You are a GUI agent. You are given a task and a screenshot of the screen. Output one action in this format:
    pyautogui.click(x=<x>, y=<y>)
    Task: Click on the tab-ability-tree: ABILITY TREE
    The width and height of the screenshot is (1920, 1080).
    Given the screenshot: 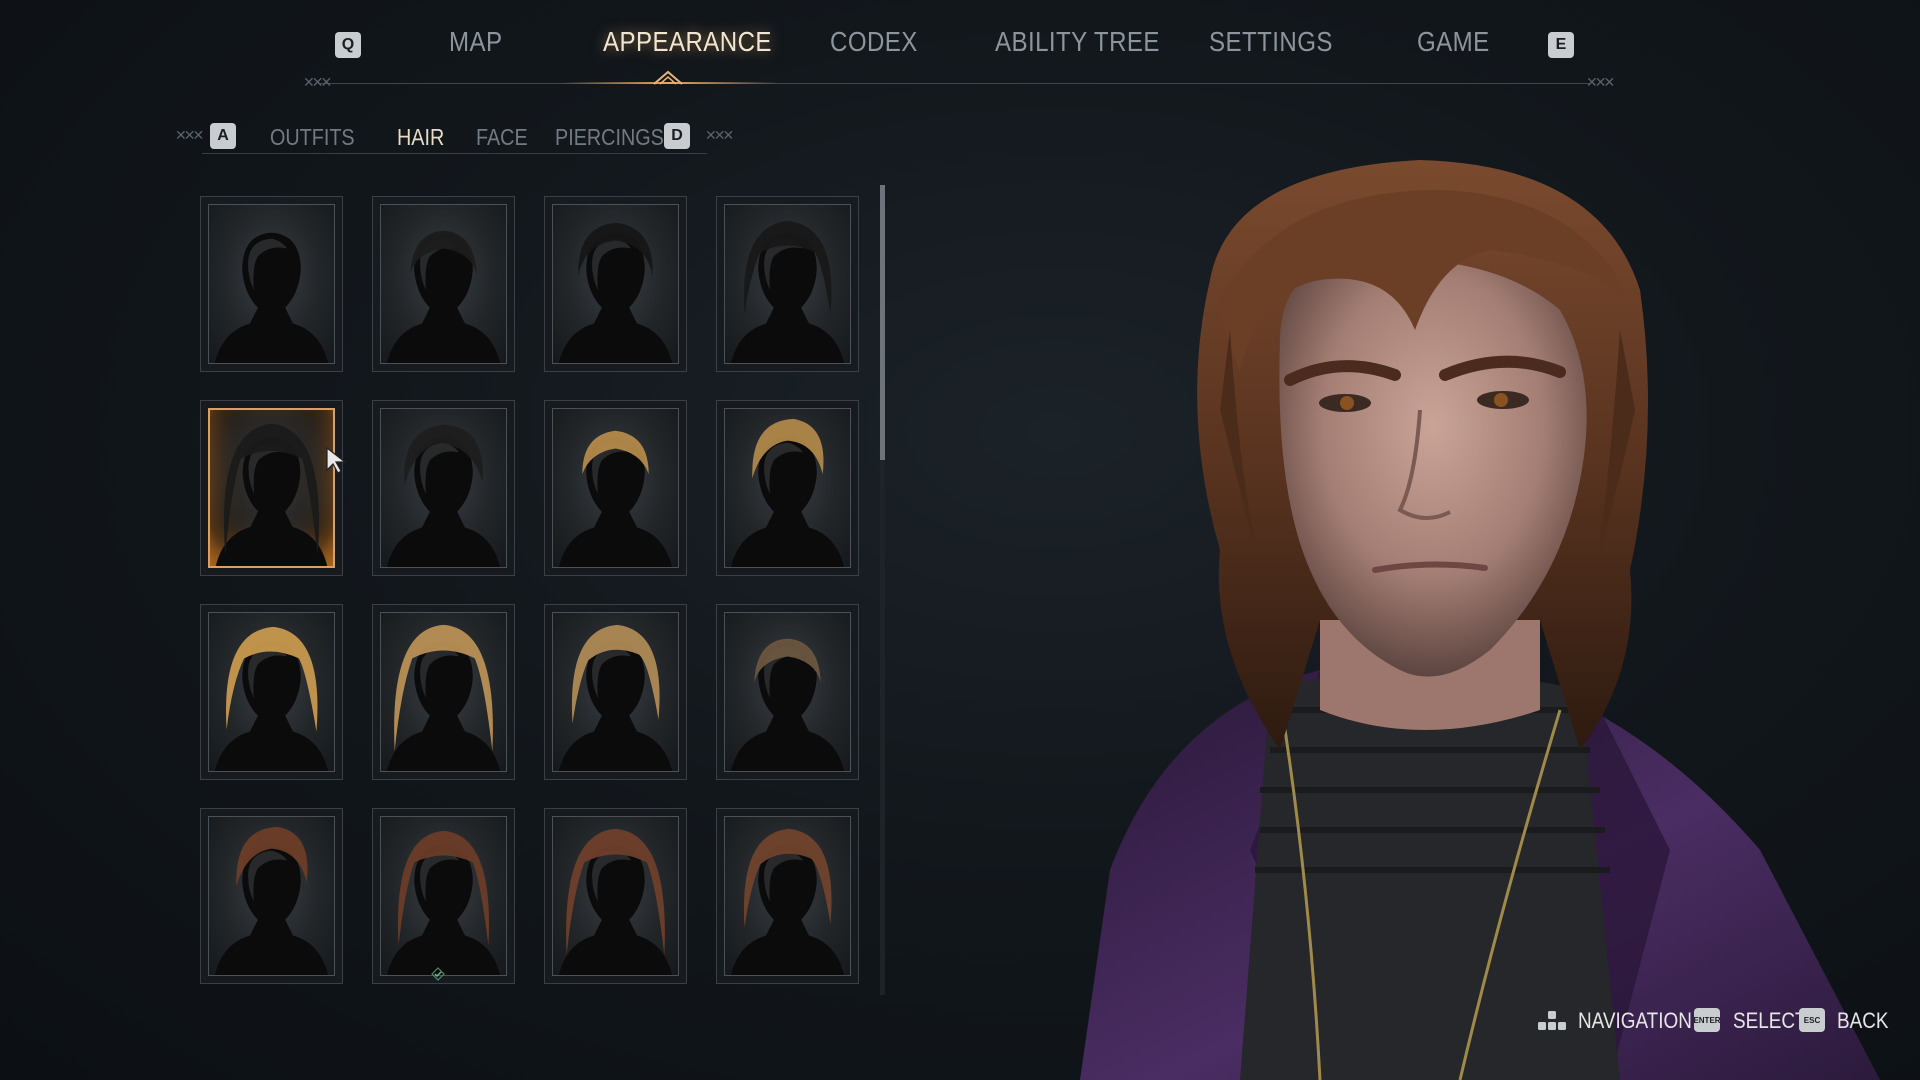 What is the action you would take?
    pyautogui.click(x=1077, y=42)
    